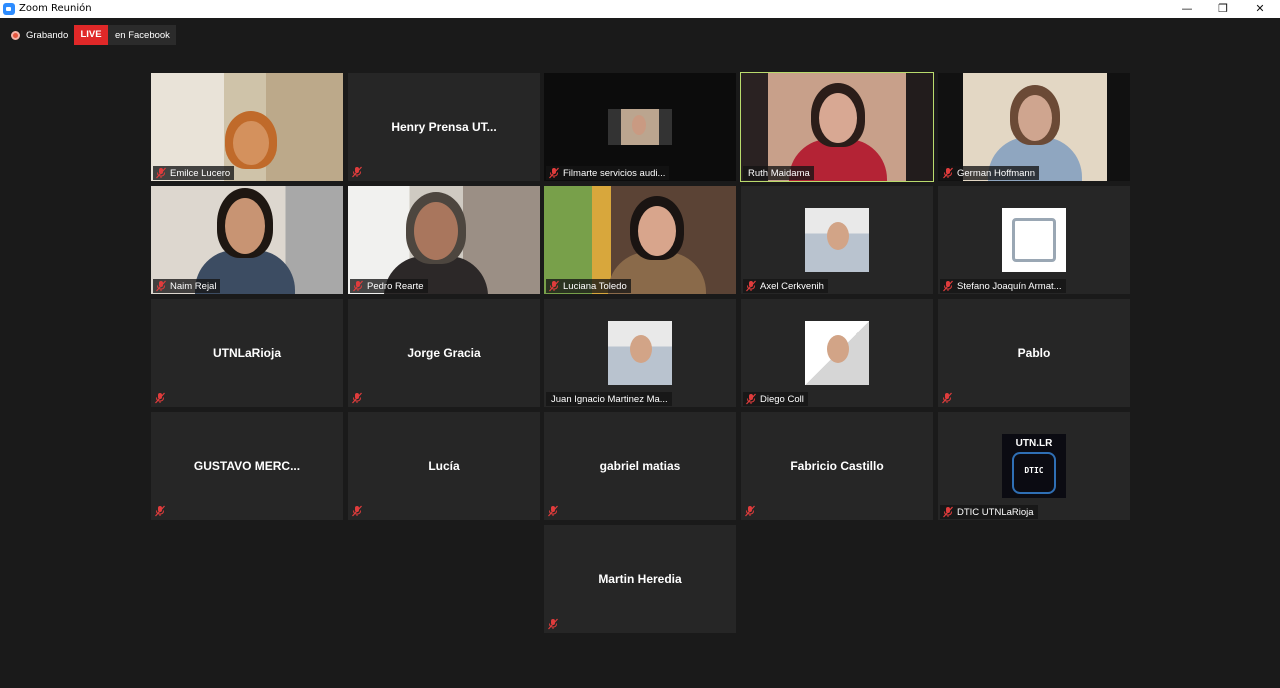 This screenshot has height=688, width=1280. I want to click on participant-display-name: Jorge Gracia, so click(444, 353).